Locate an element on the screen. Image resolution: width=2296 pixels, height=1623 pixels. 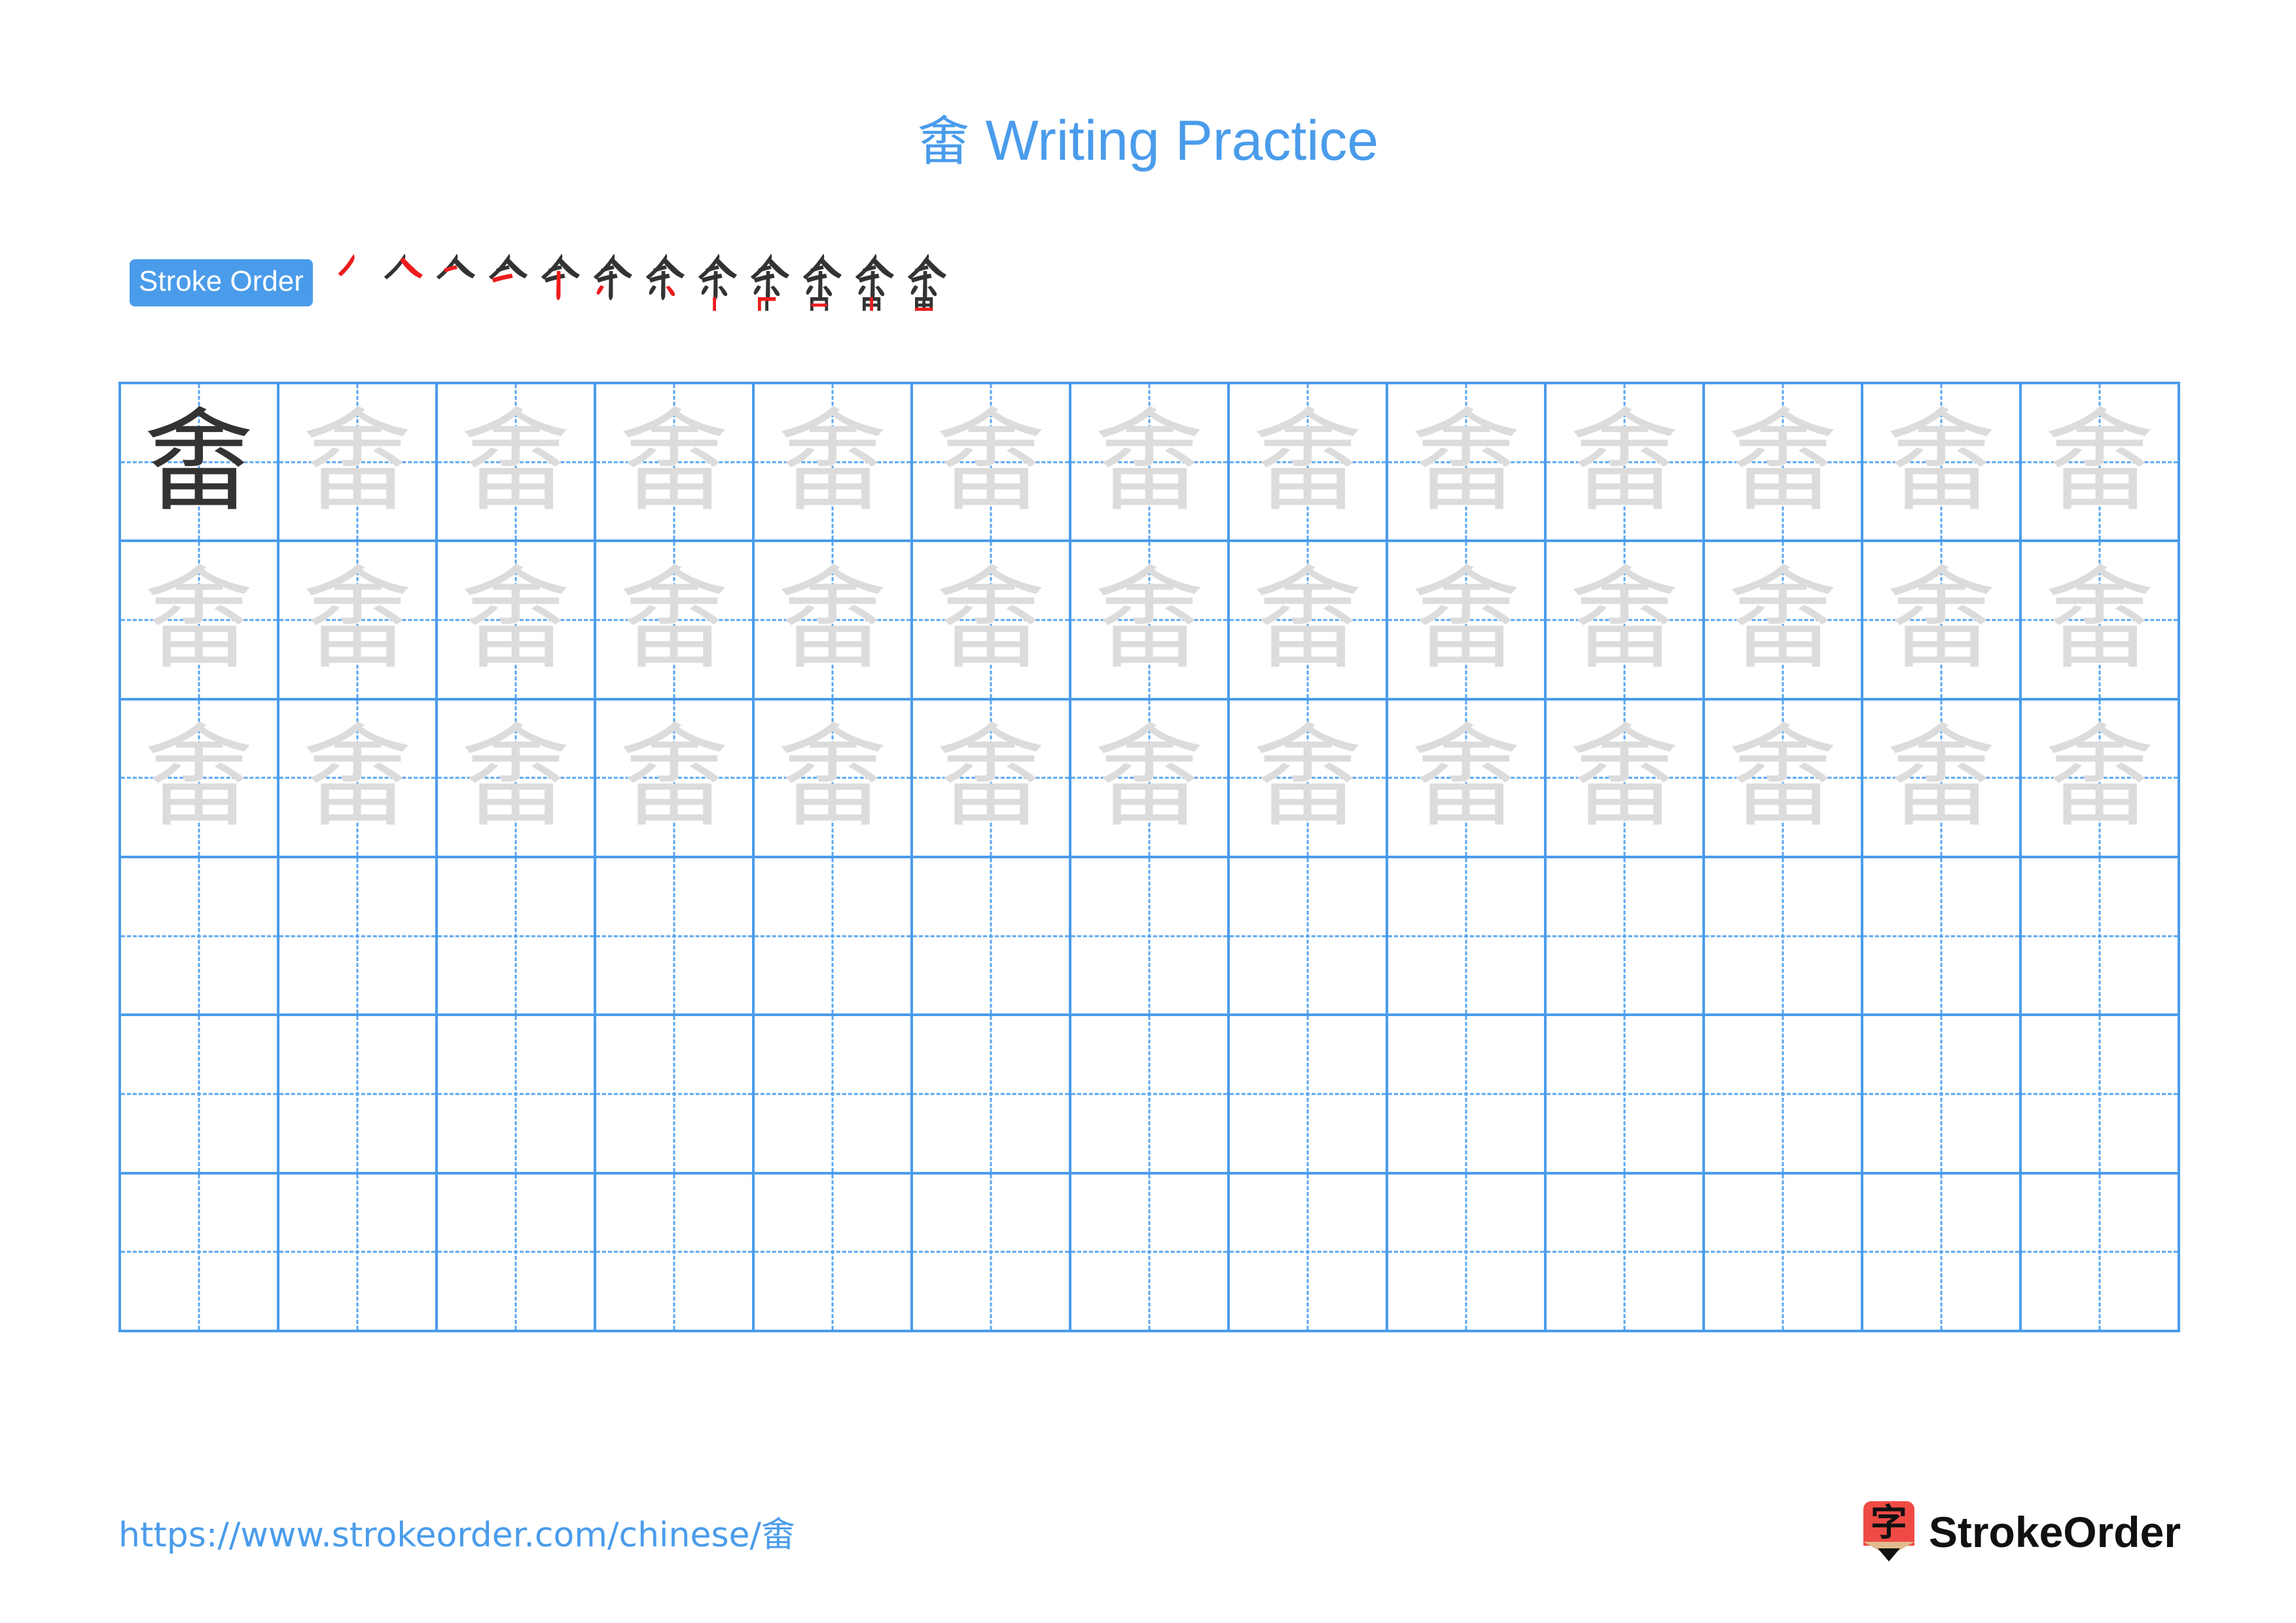
page-title: 畬 Writing Practice is located at coordinates (1148, 141).